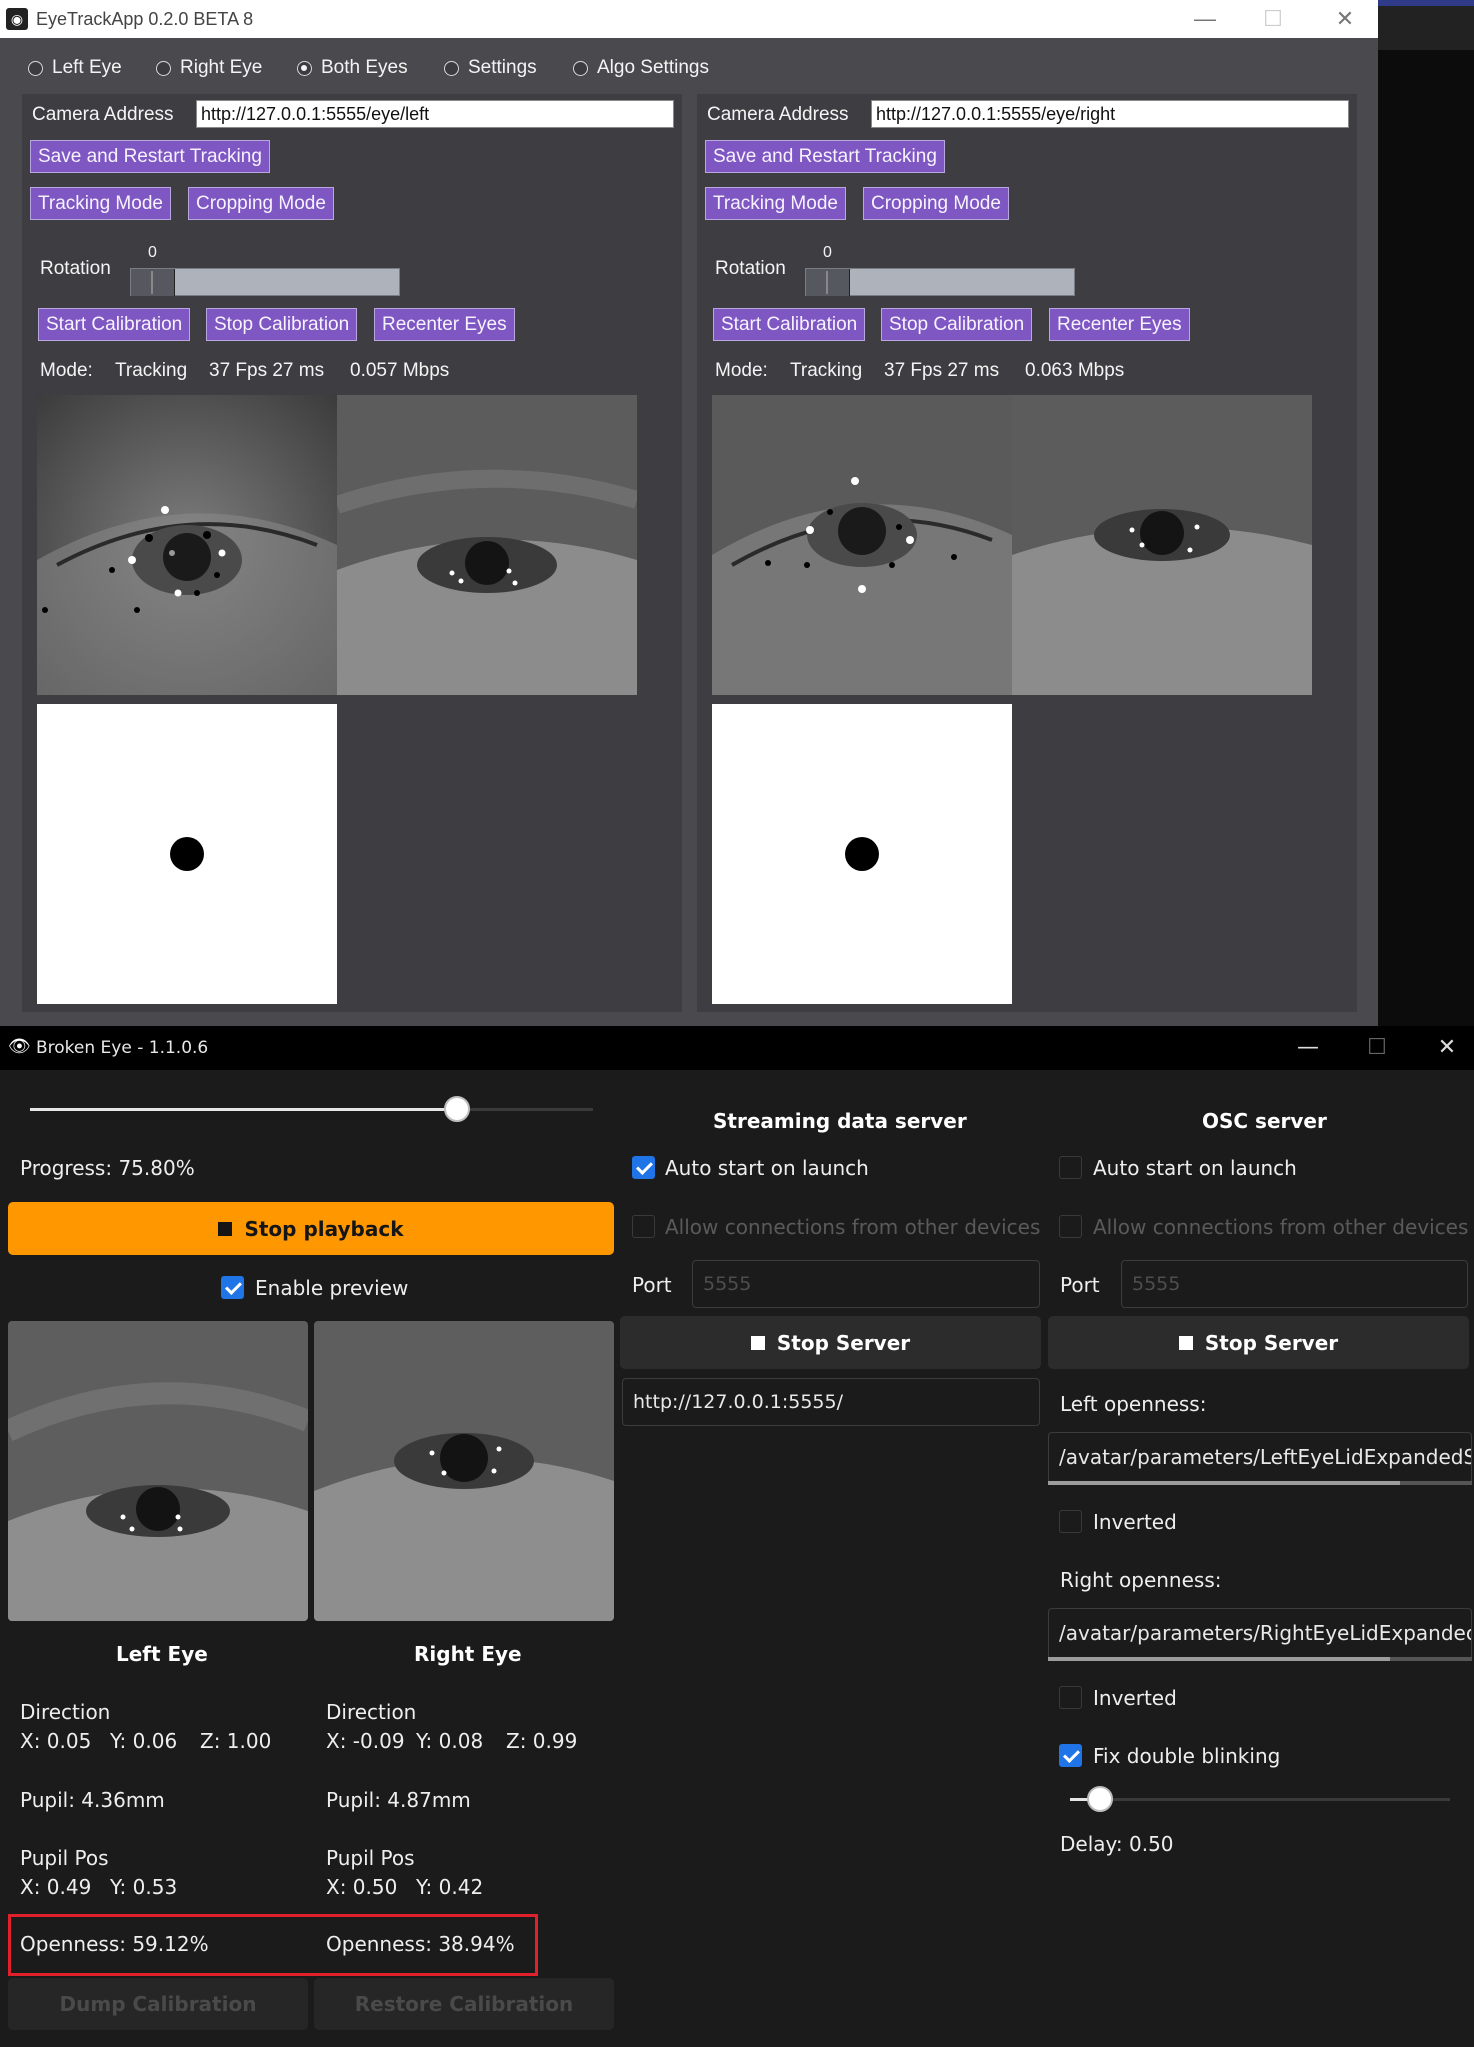  Describe the element at coordinates (1162, 545) in the screenshot. I see `right-eye-raw-image` at that location.